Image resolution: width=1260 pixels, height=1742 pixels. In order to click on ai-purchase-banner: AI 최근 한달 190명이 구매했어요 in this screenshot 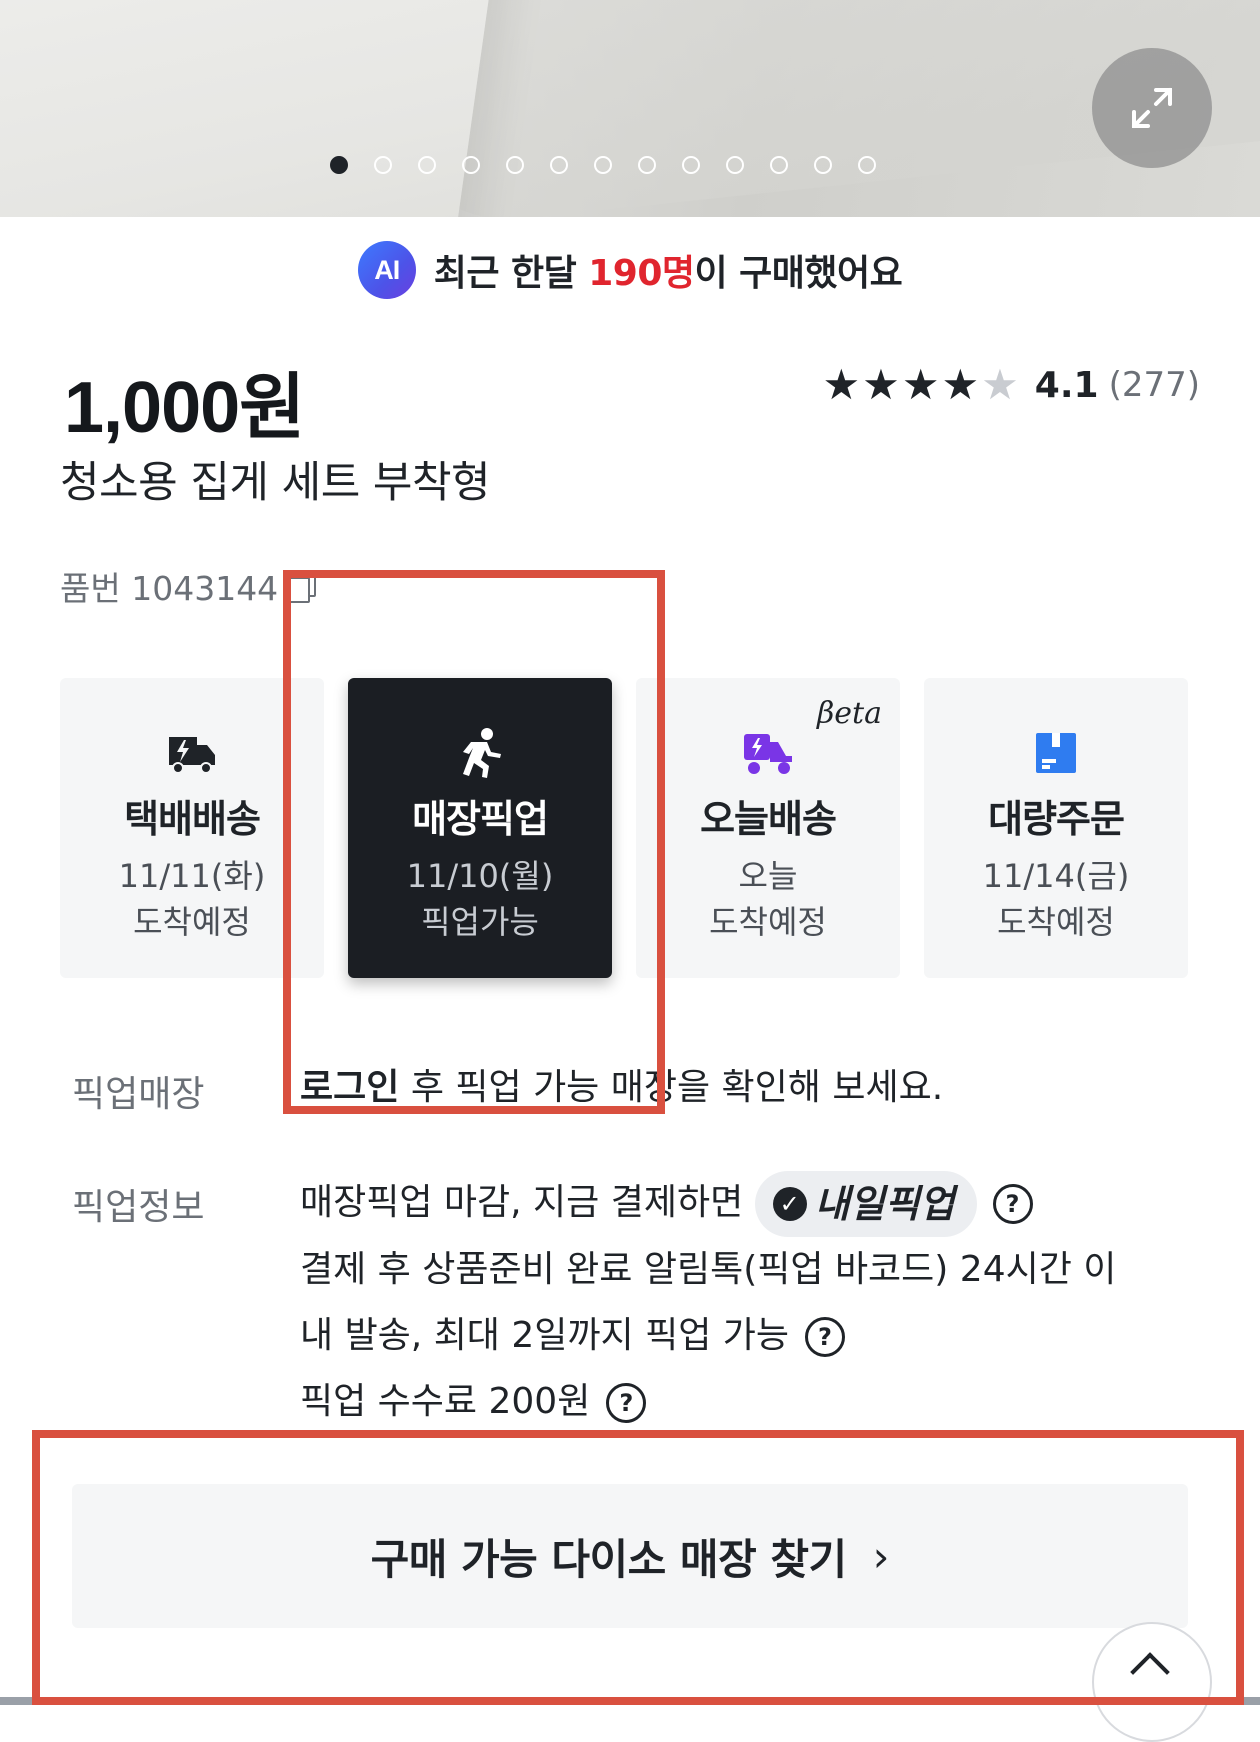, I will do `click(630, 270)`.